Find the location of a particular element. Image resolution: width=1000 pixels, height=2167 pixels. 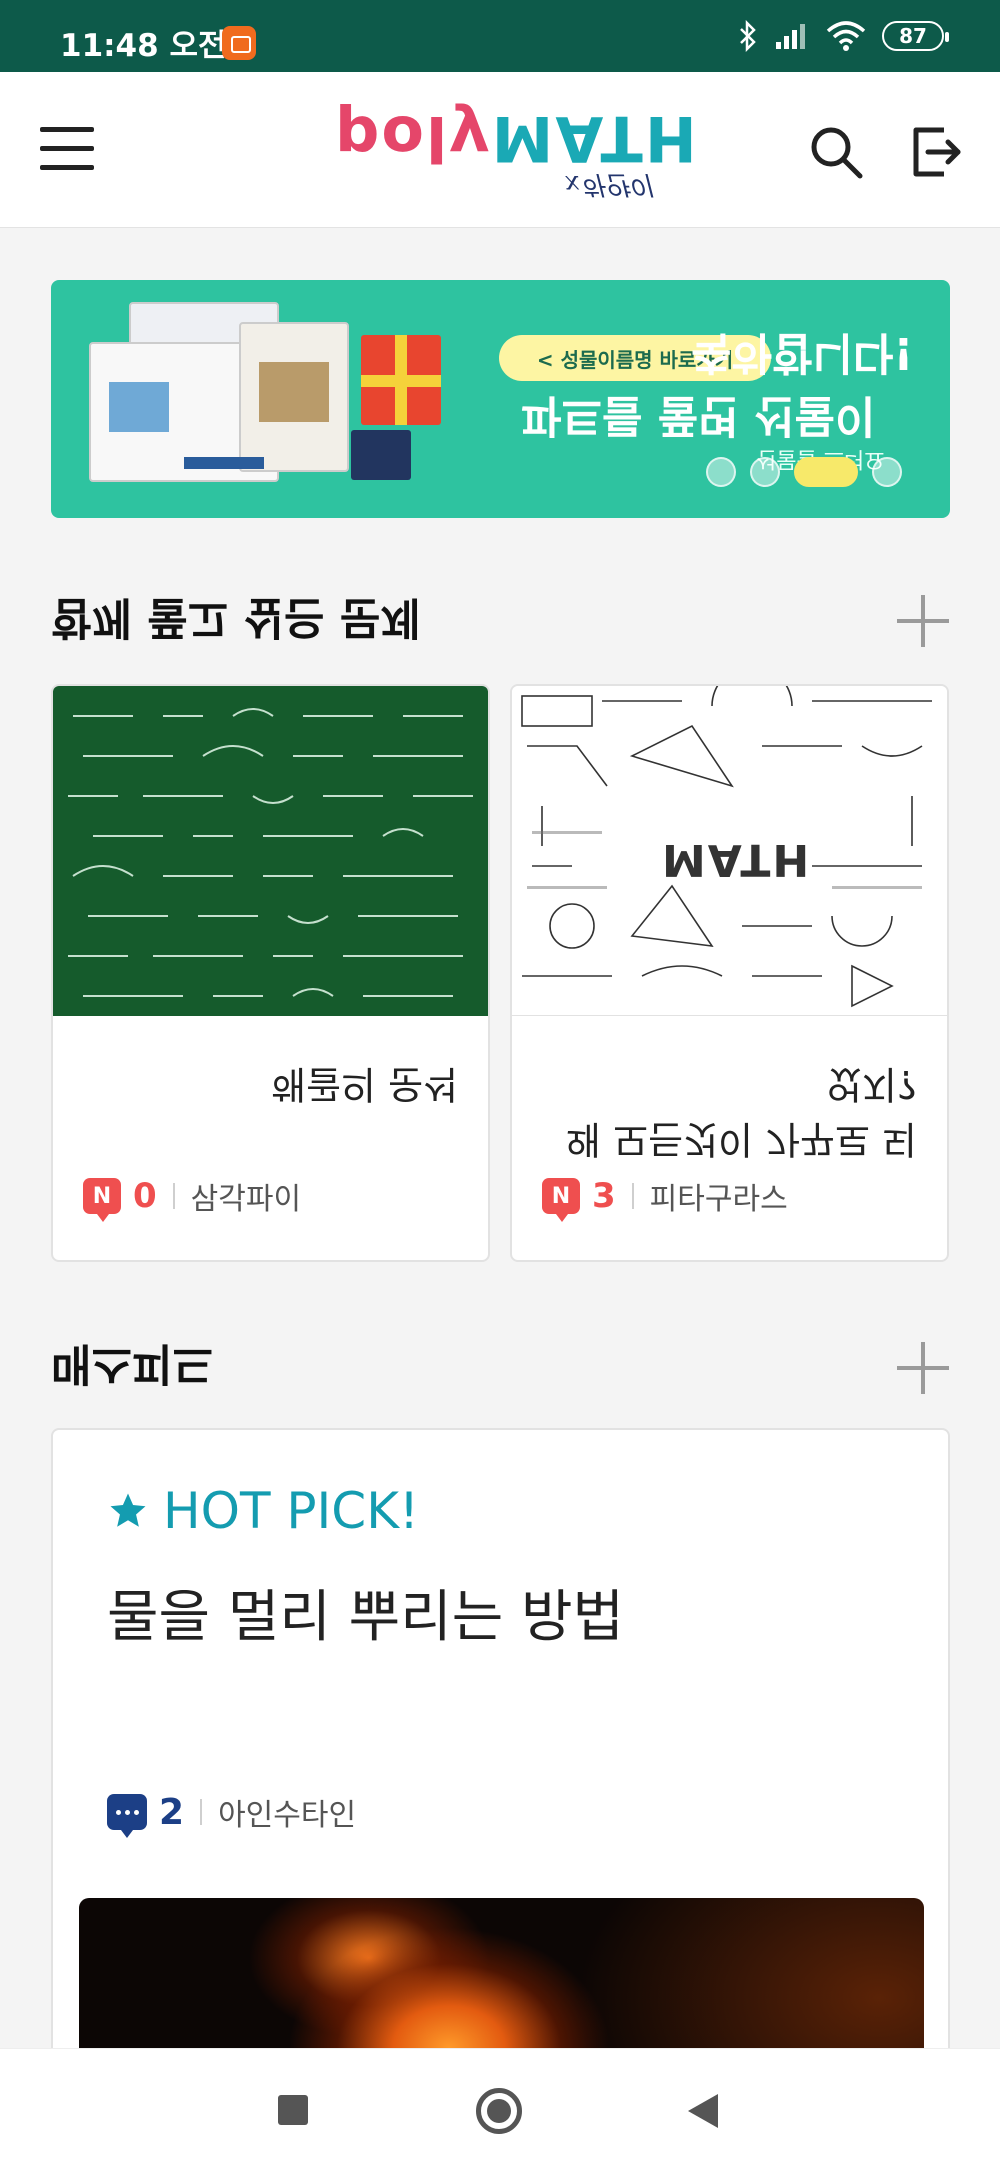

star-icon is located at coordinates (128, 1510).